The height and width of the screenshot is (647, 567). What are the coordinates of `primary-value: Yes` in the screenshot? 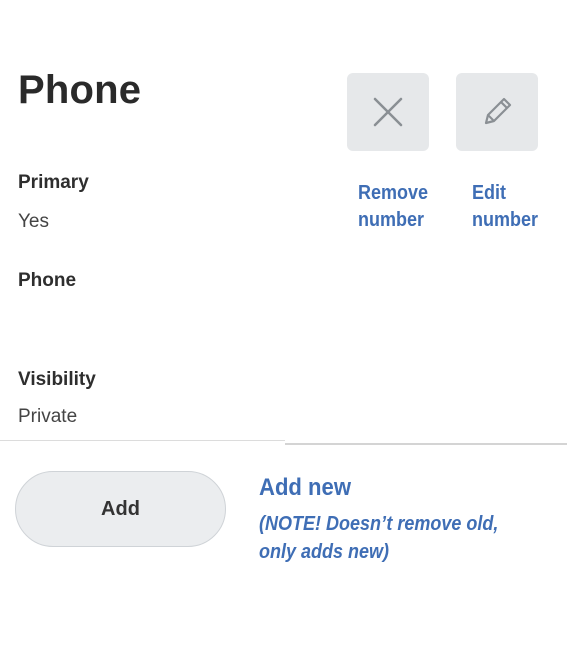 It's located at (33, 221).